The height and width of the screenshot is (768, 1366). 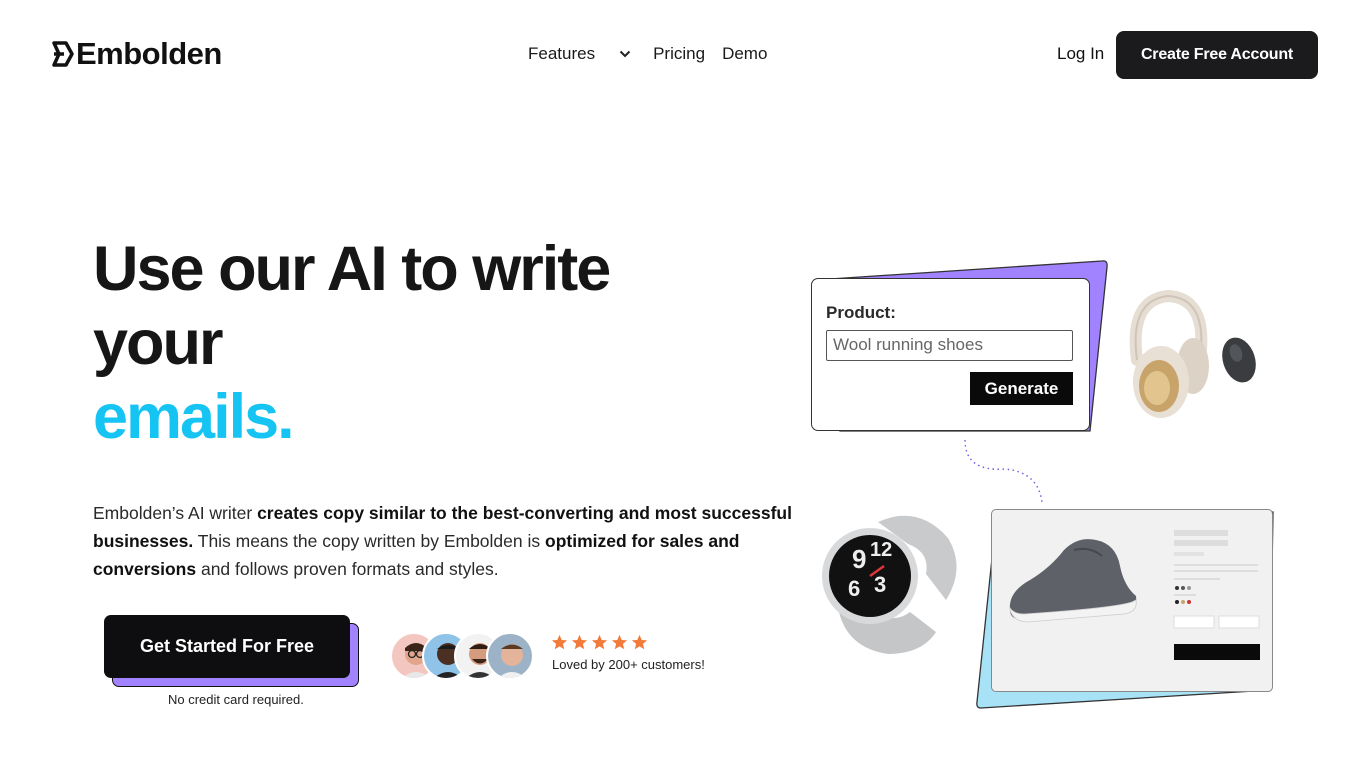 I want to click on loved-by-text: Loved by 200+ customers!, so click(x=628, y=664).